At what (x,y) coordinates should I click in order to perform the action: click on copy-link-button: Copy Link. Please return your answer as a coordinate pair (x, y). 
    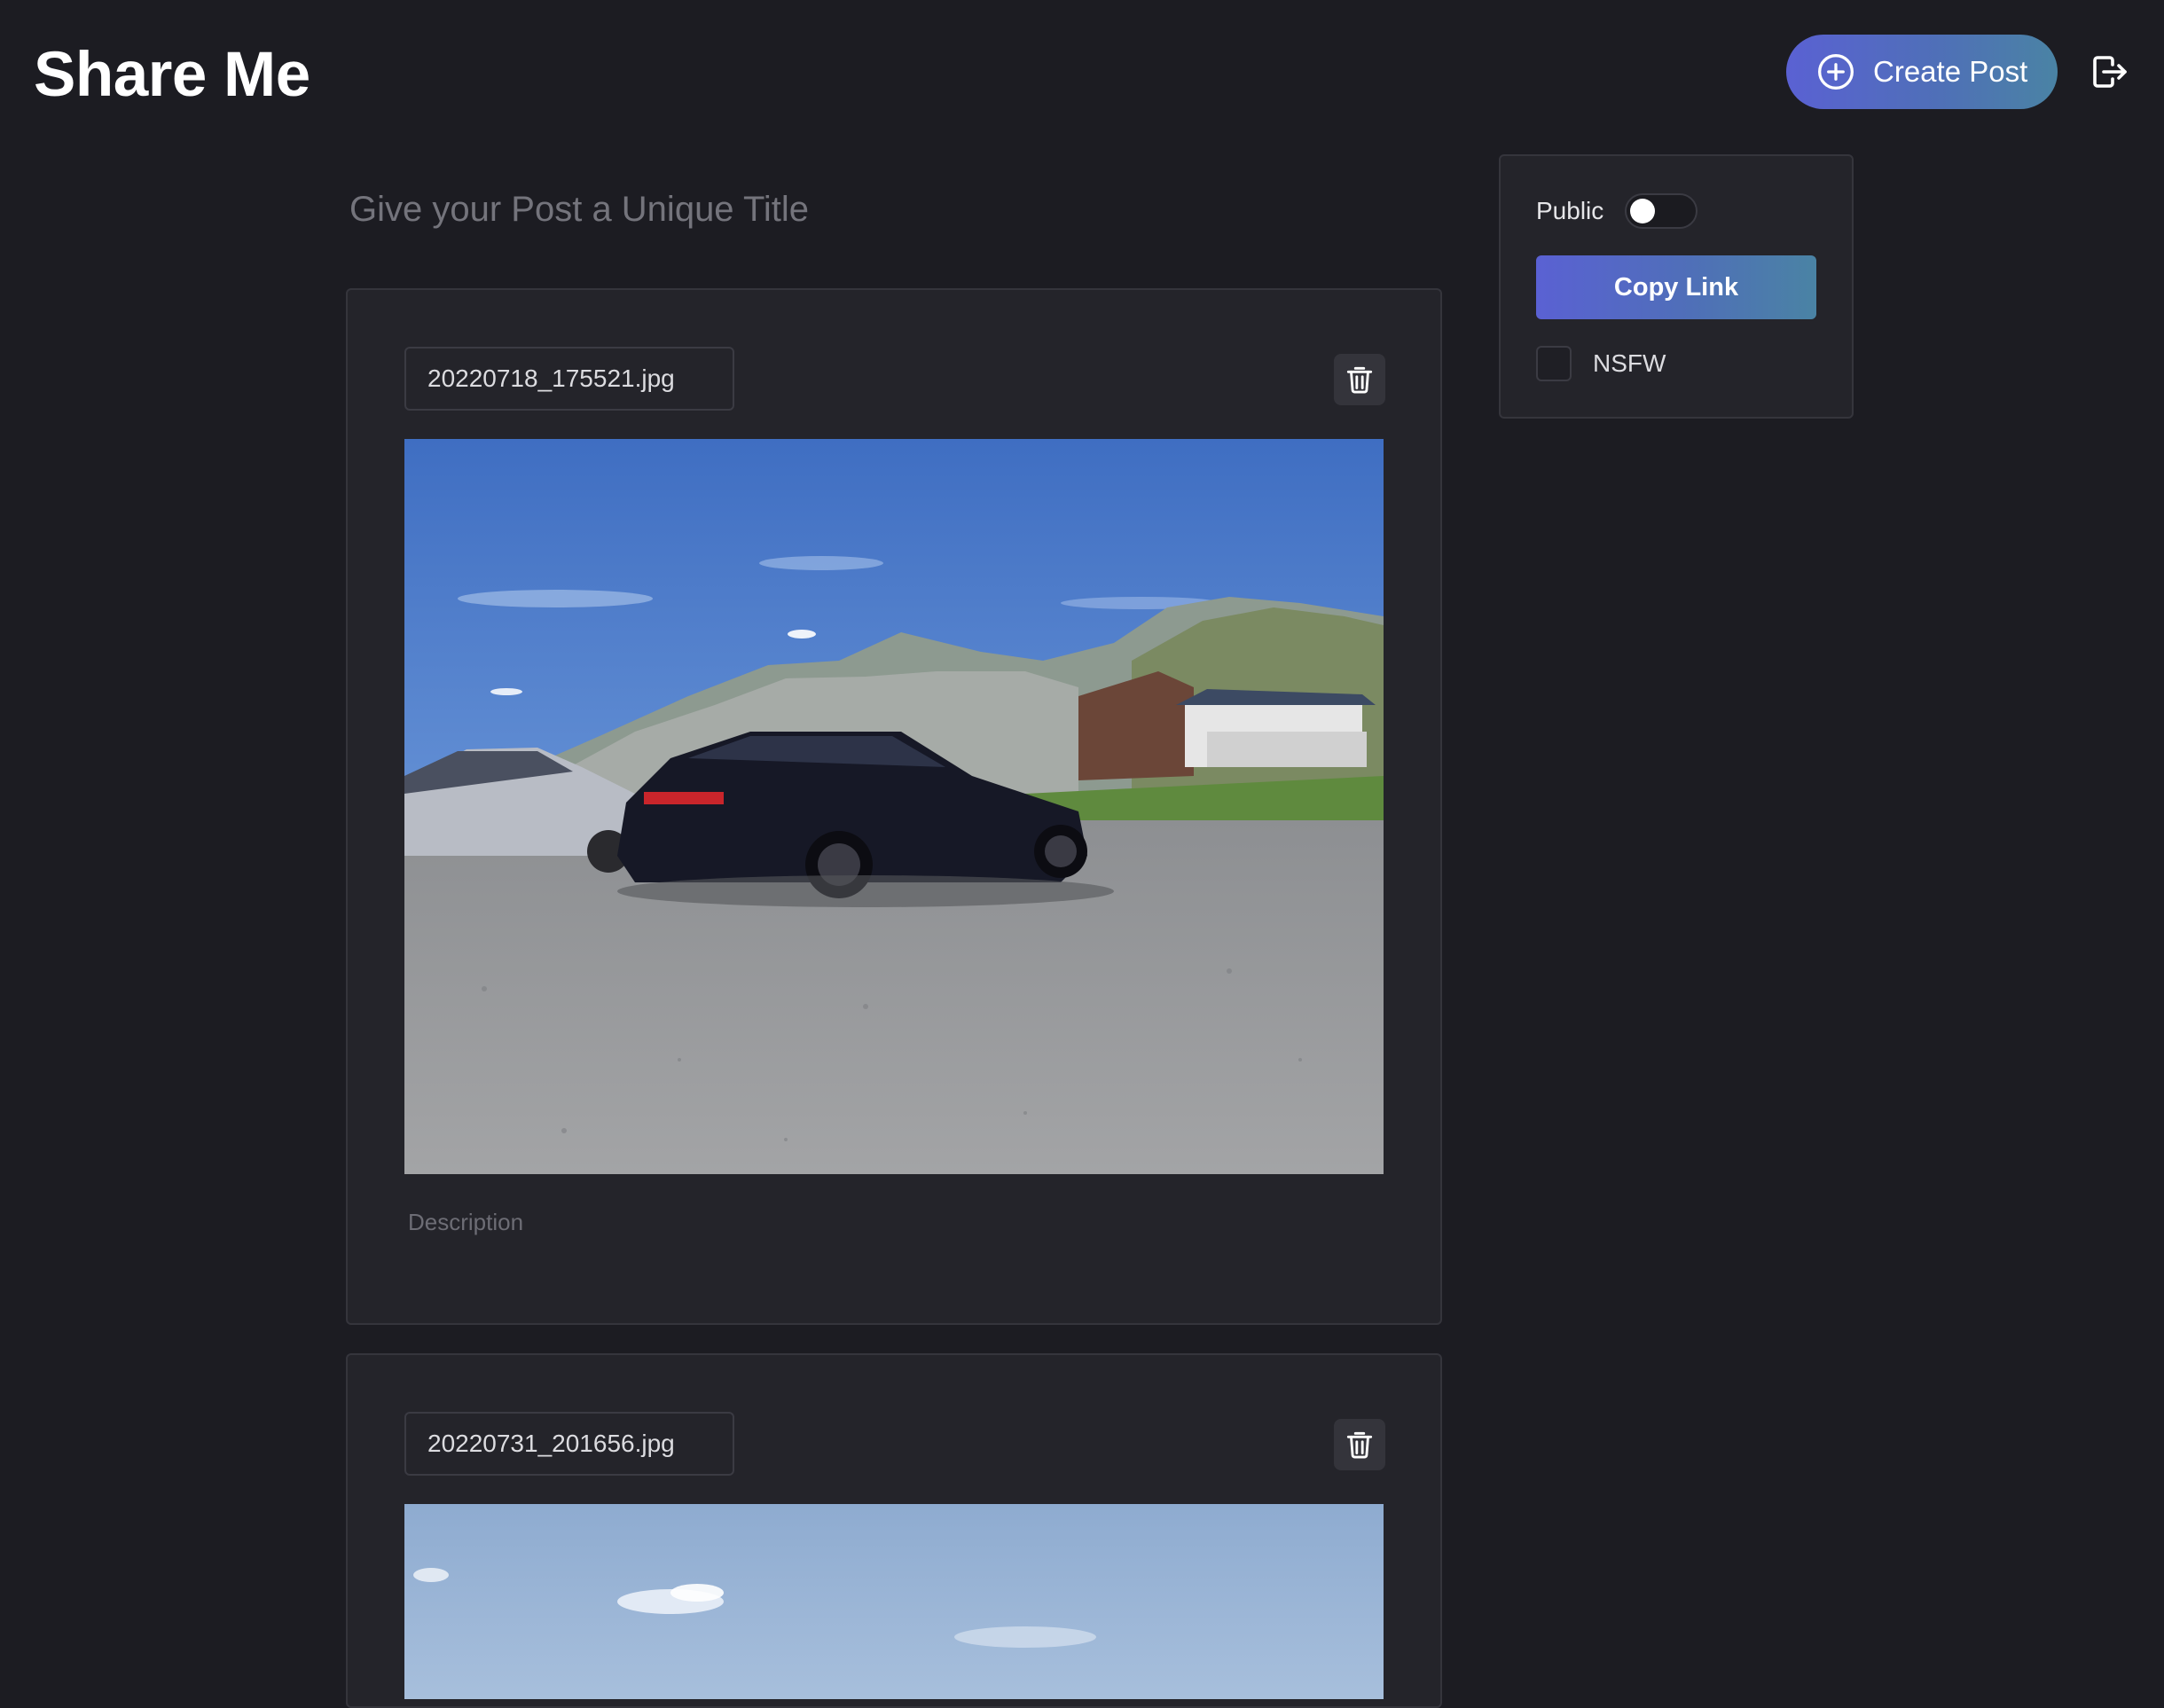
    Looking at the image, I should click on (1676, 287).